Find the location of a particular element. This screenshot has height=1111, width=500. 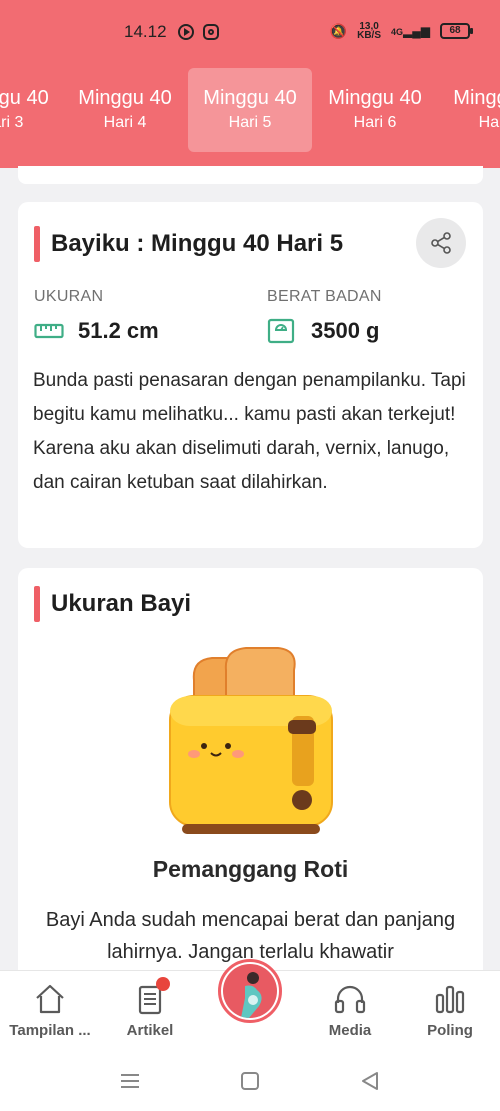

system-navigation-bar is located at coordinates (250, 1080).